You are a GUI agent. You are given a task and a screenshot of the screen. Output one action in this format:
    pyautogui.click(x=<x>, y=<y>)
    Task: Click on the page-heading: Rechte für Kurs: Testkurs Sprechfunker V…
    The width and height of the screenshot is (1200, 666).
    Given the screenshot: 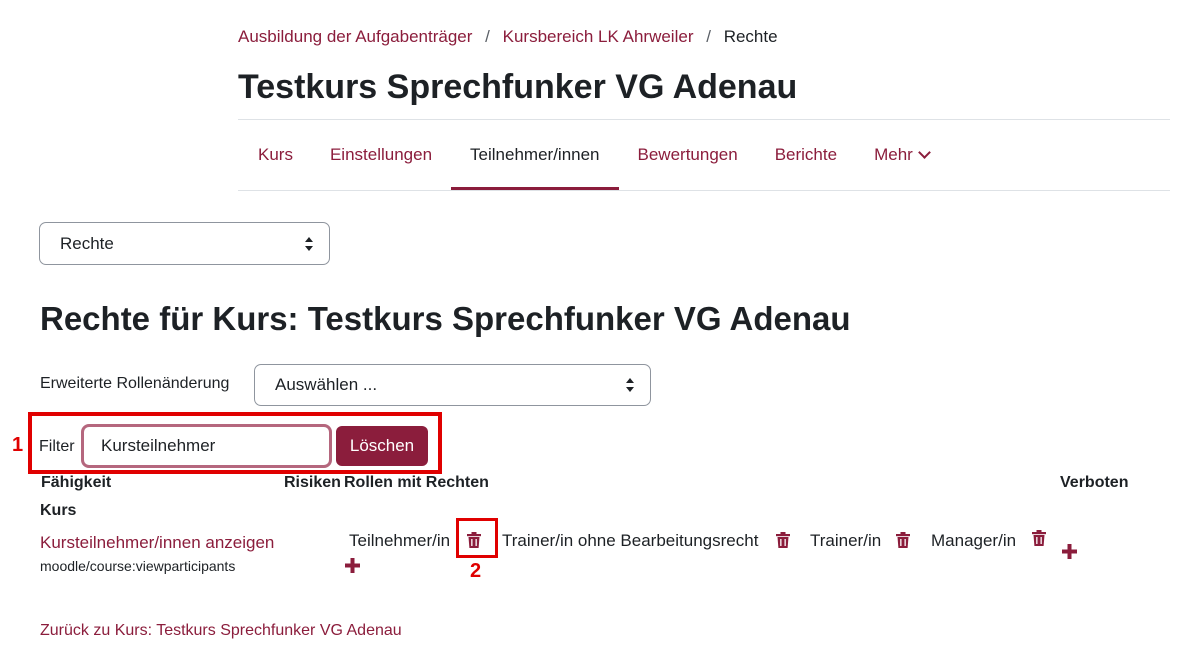 What is the action you would take?
    pyautogui.click(x=445, y=318)
    